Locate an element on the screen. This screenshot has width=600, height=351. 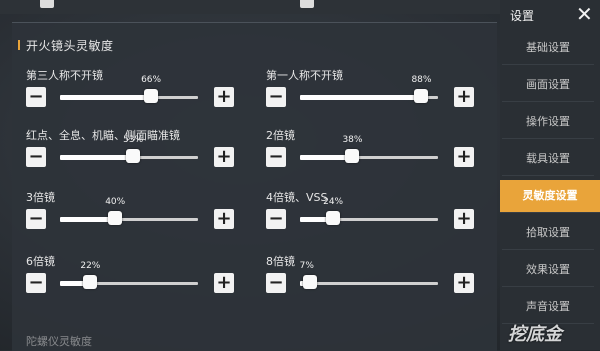
slider-label: 6倍镜 is located at coordinates (40, 261).